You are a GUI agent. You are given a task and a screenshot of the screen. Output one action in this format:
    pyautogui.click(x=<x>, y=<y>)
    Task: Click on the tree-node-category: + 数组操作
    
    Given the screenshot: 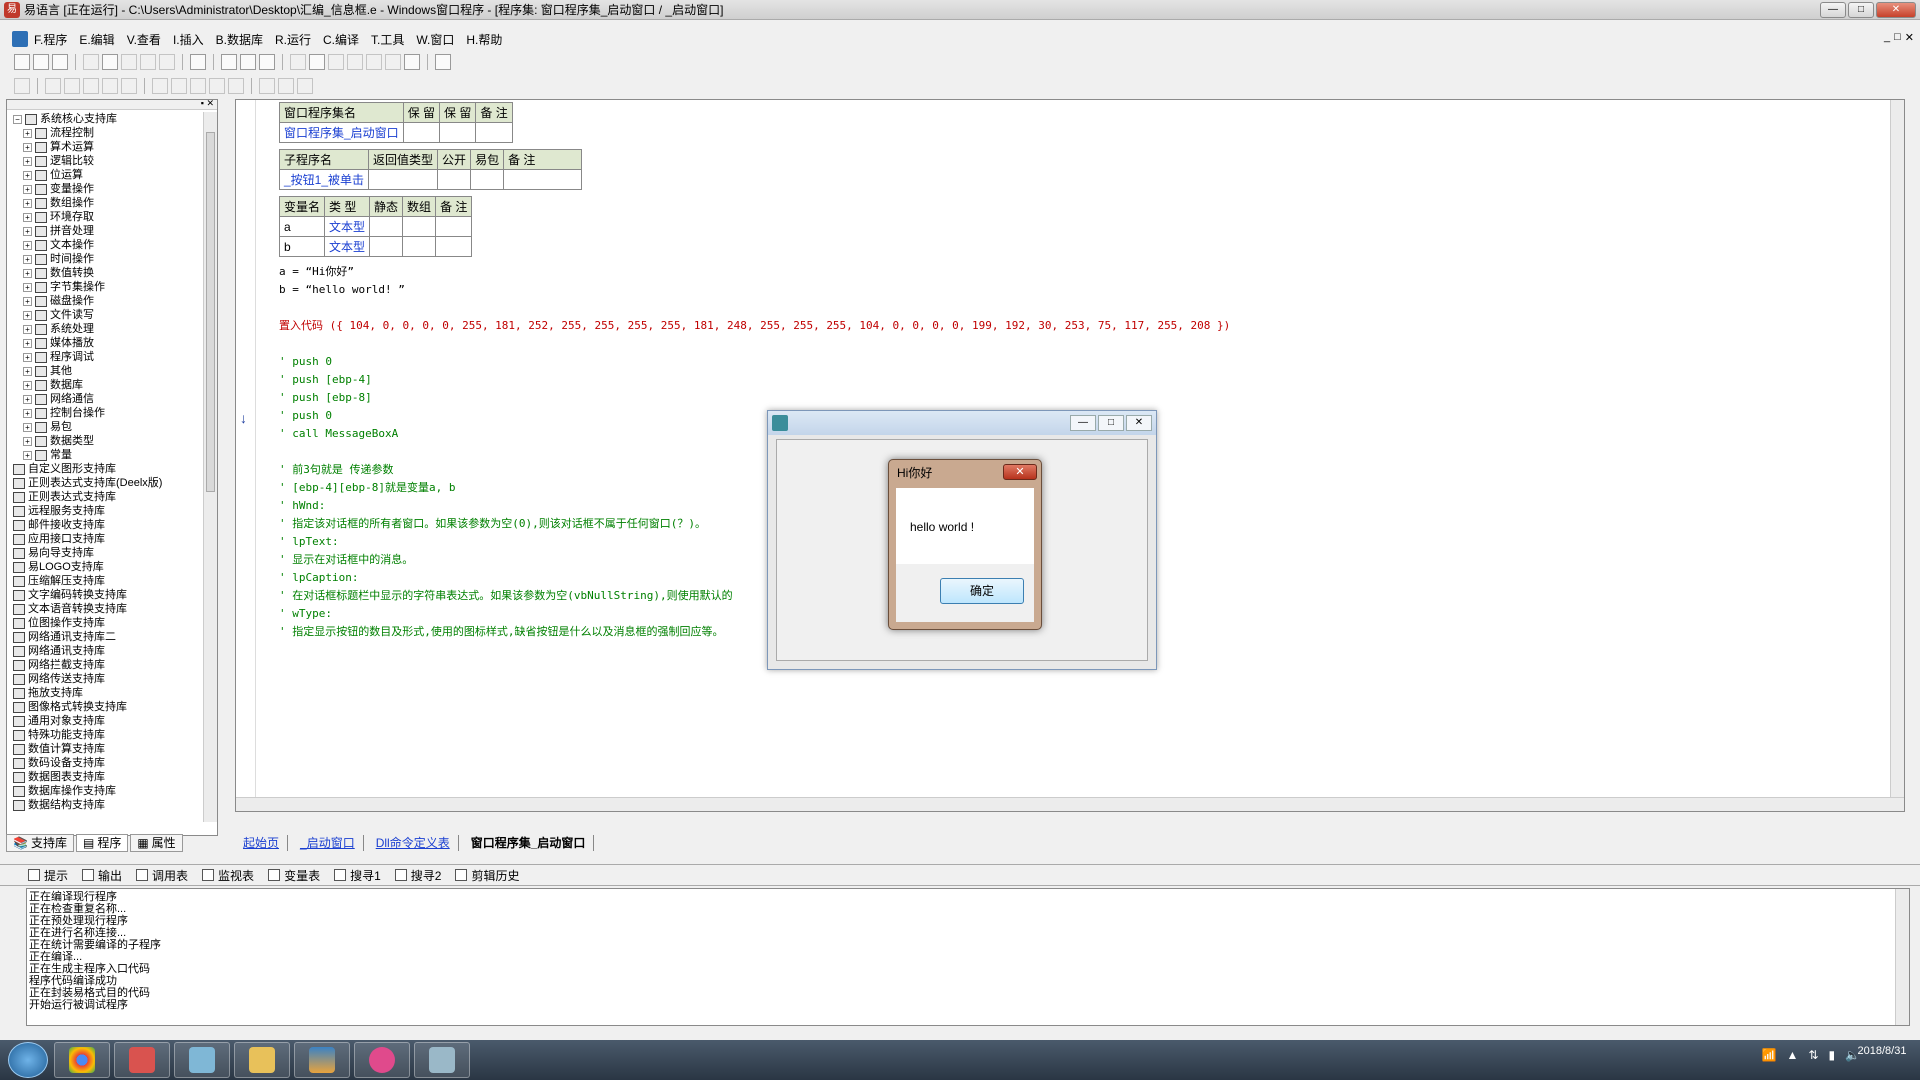 What is the action you would take?
    pyautogui.click(x=105, y=203)
    